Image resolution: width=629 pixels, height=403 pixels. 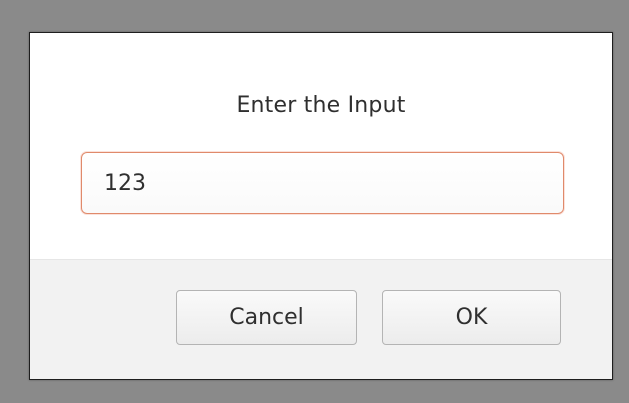 What do you see at coordinates (321, 105) in the screenshot?
I see `dialog-title: Enter the Input` at bounding box center [321, 105].